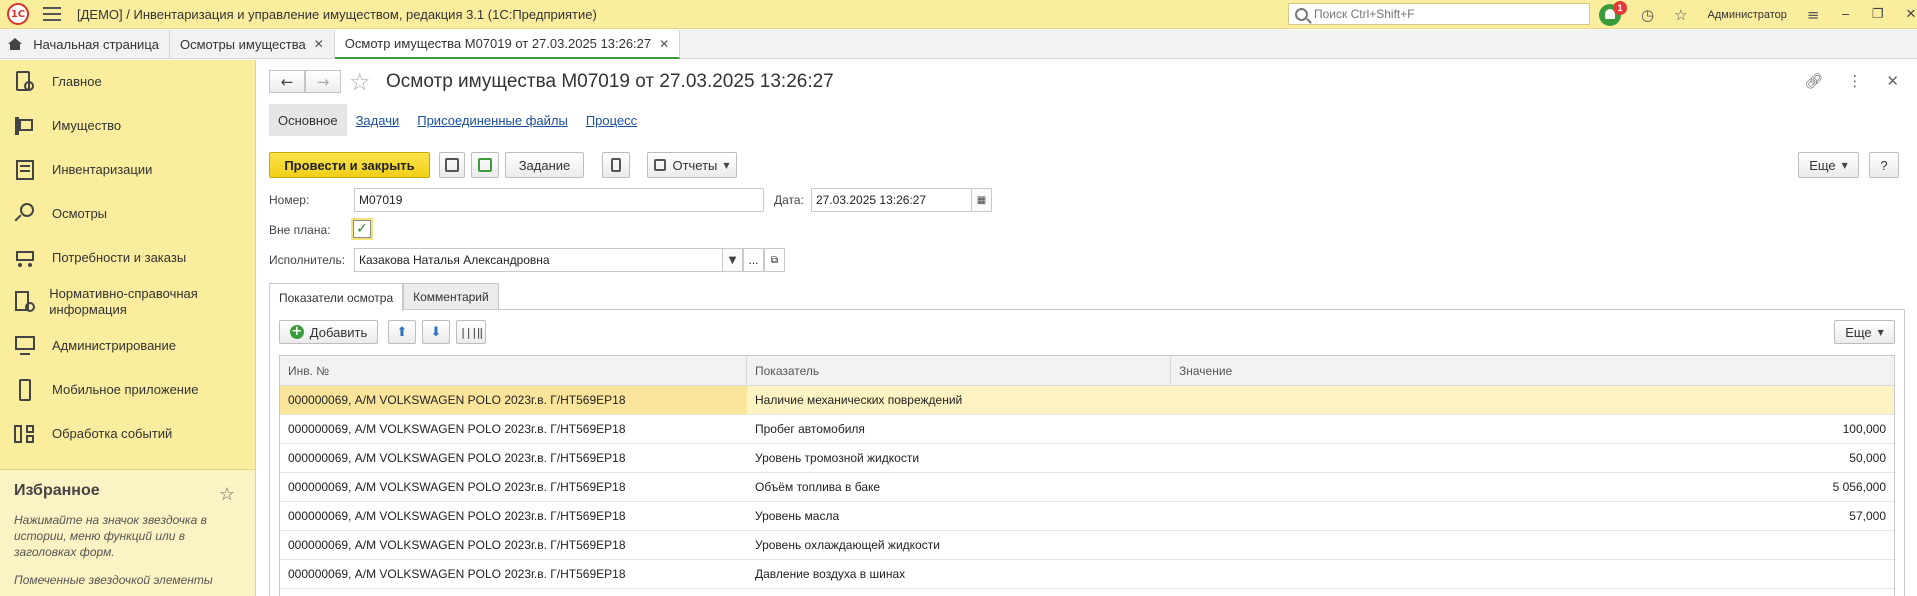 The width and height of the screenshot is (1917, 596). Describe the element at coordinates (127, 390) in the screenshot. I see `sidebar-item-mobile-app: Мобильное приложение` at that location.